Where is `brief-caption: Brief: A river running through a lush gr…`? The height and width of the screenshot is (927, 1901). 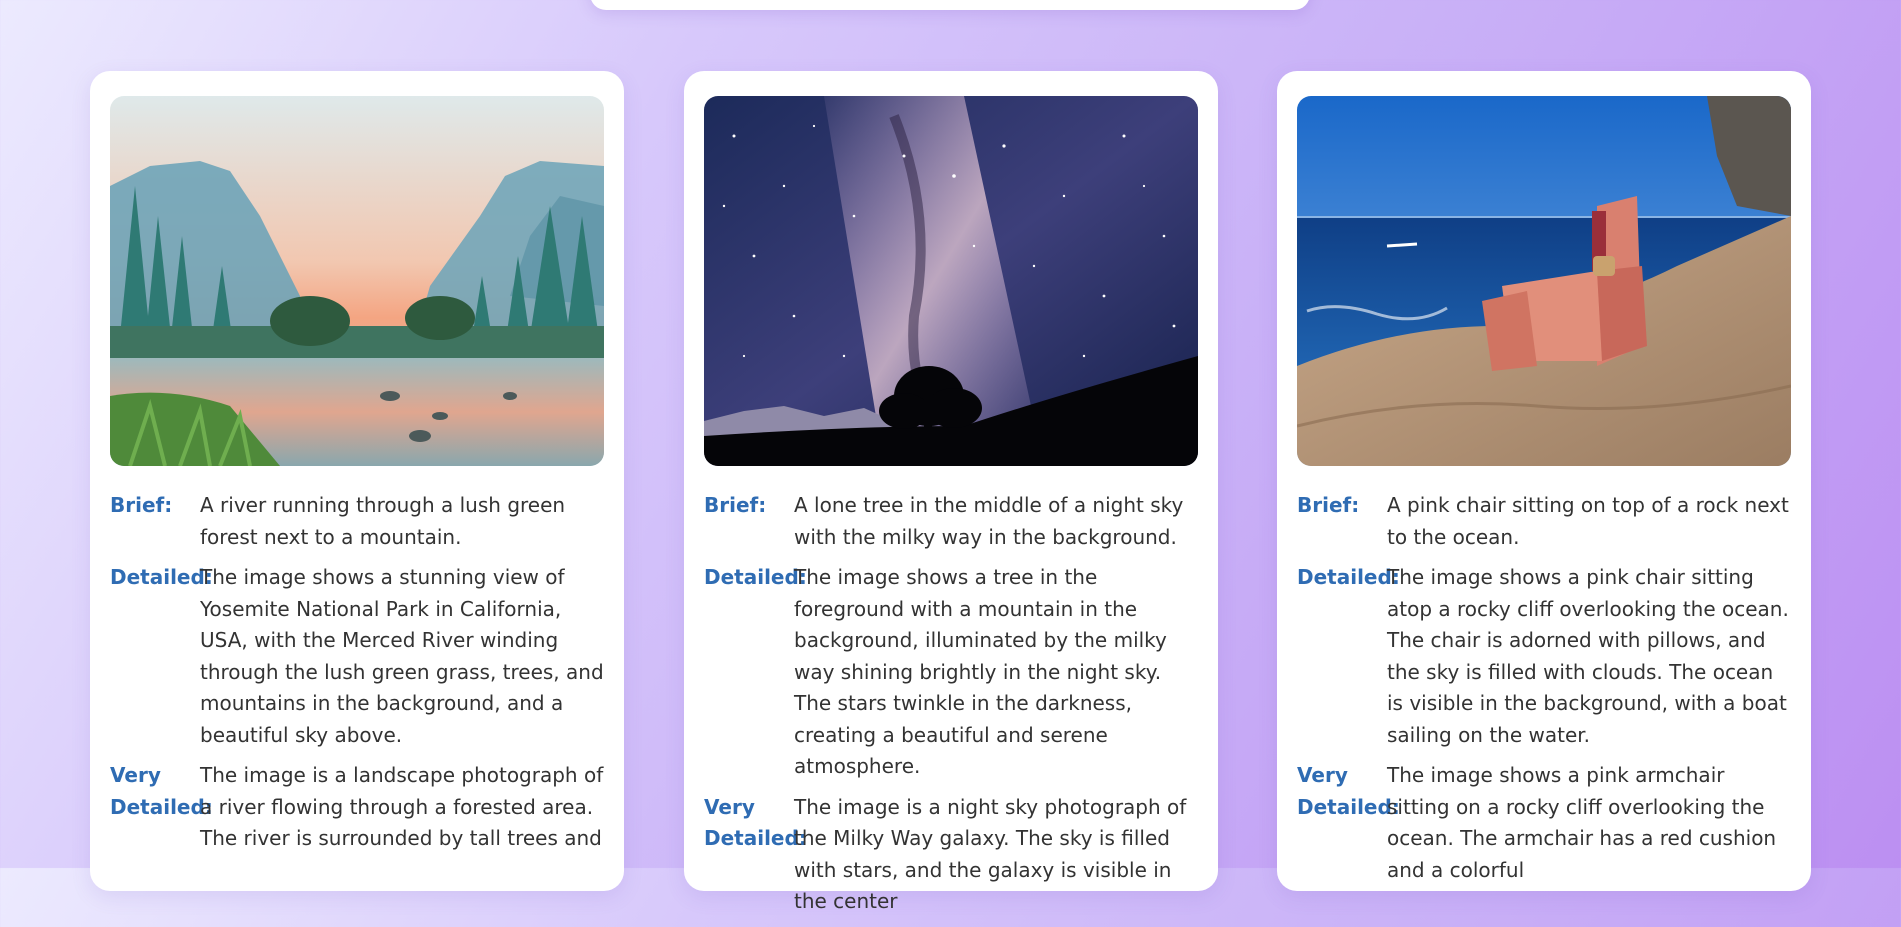
brief-caption: Brief: A river running through a lush gr… is located at coordinates (358, 521).